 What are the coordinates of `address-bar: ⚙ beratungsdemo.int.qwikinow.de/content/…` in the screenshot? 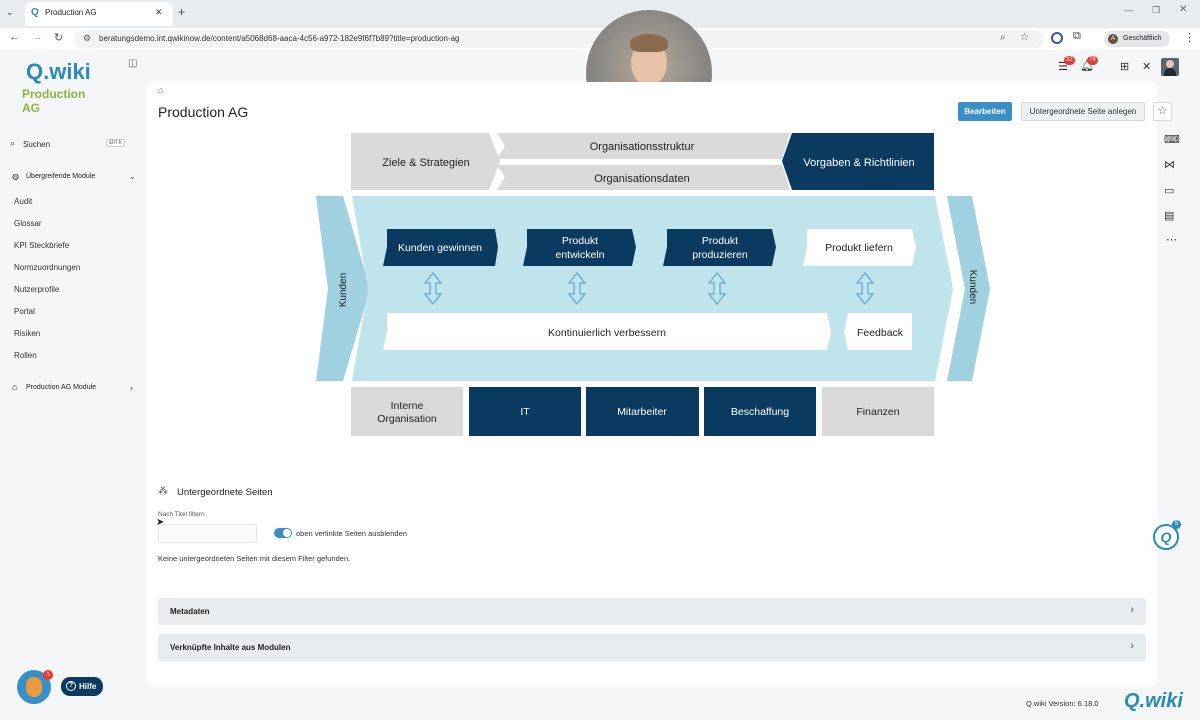 It's located at (559, 39).